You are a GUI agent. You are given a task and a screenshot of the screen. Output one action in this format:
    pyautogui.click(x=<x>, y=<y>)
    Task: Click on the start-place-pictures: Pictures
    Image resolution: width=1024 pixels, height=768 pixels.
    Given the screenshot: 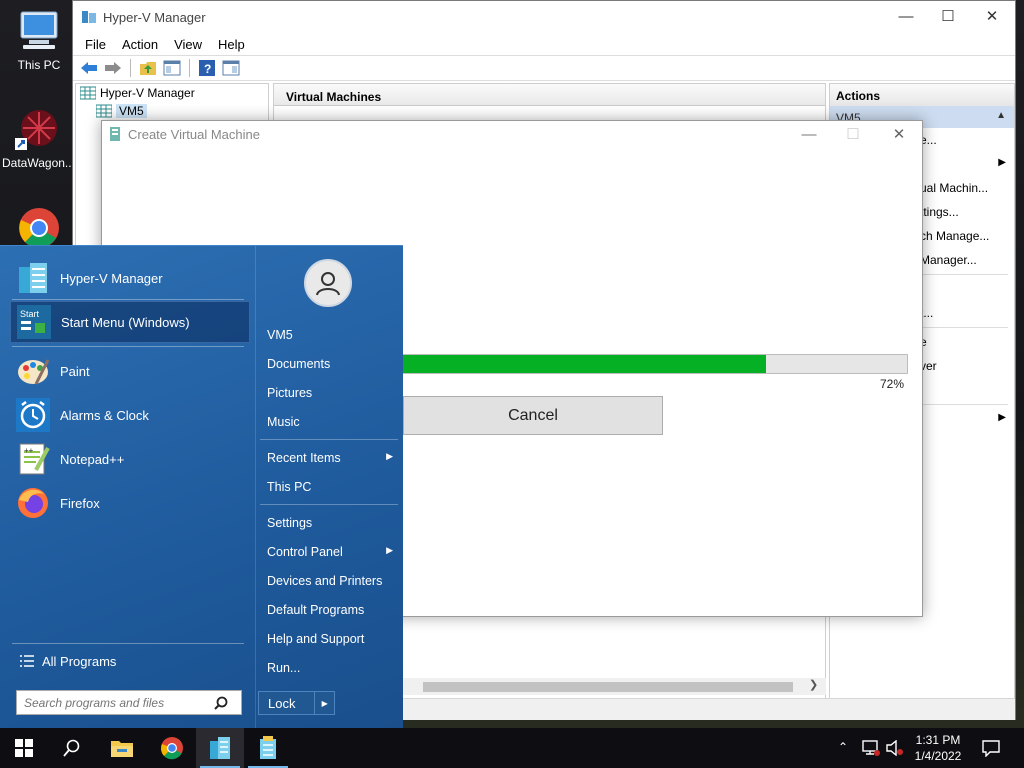 What is the action you would take?
    pyautogui.click(x=328, y=393)
    